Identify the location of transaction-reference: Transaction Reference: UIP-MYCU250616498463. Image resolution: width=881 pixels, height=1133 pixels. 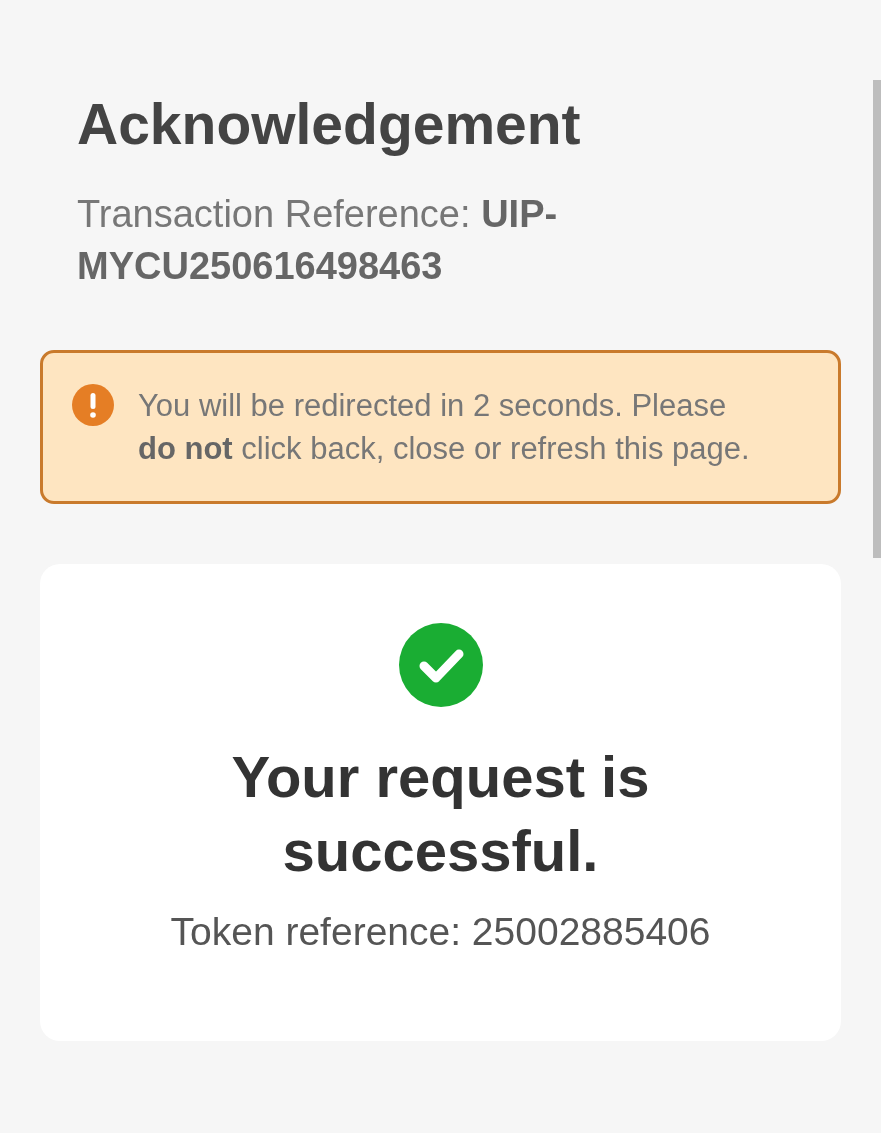
(318, 240).